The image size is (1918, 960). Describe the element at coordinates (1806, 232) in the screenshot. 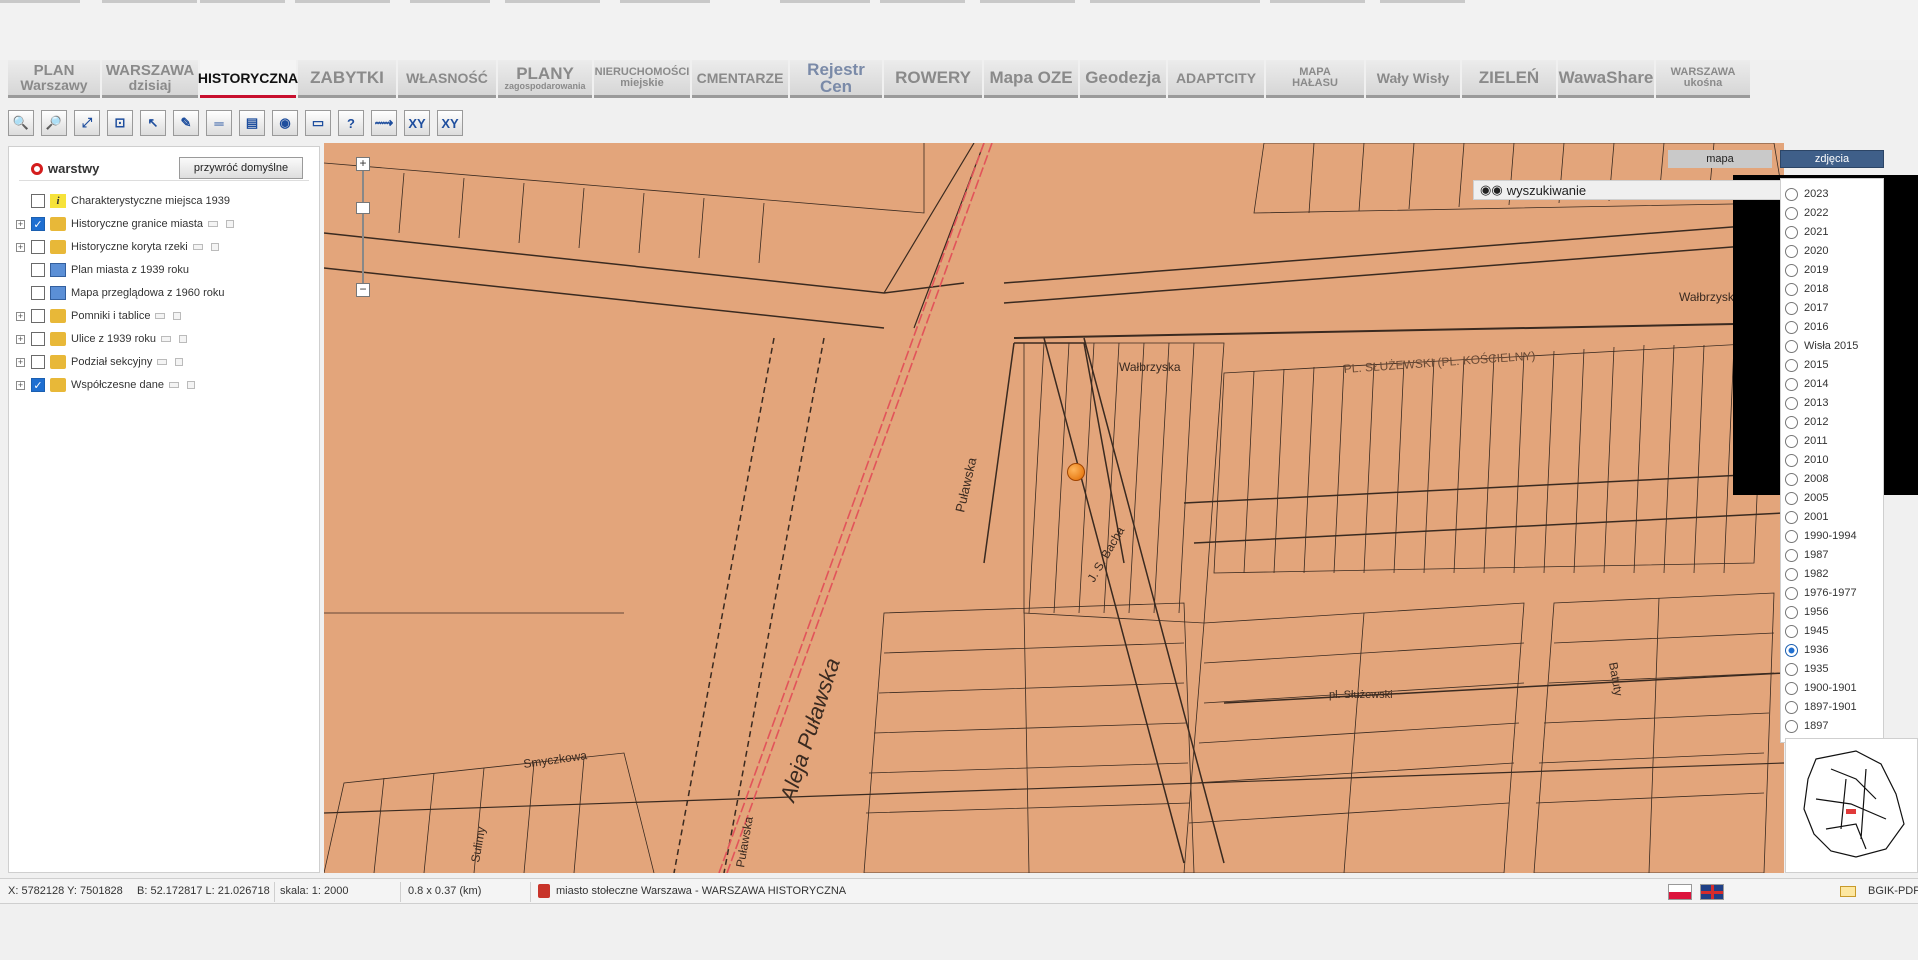

I see `year-option: 2021` at that location.